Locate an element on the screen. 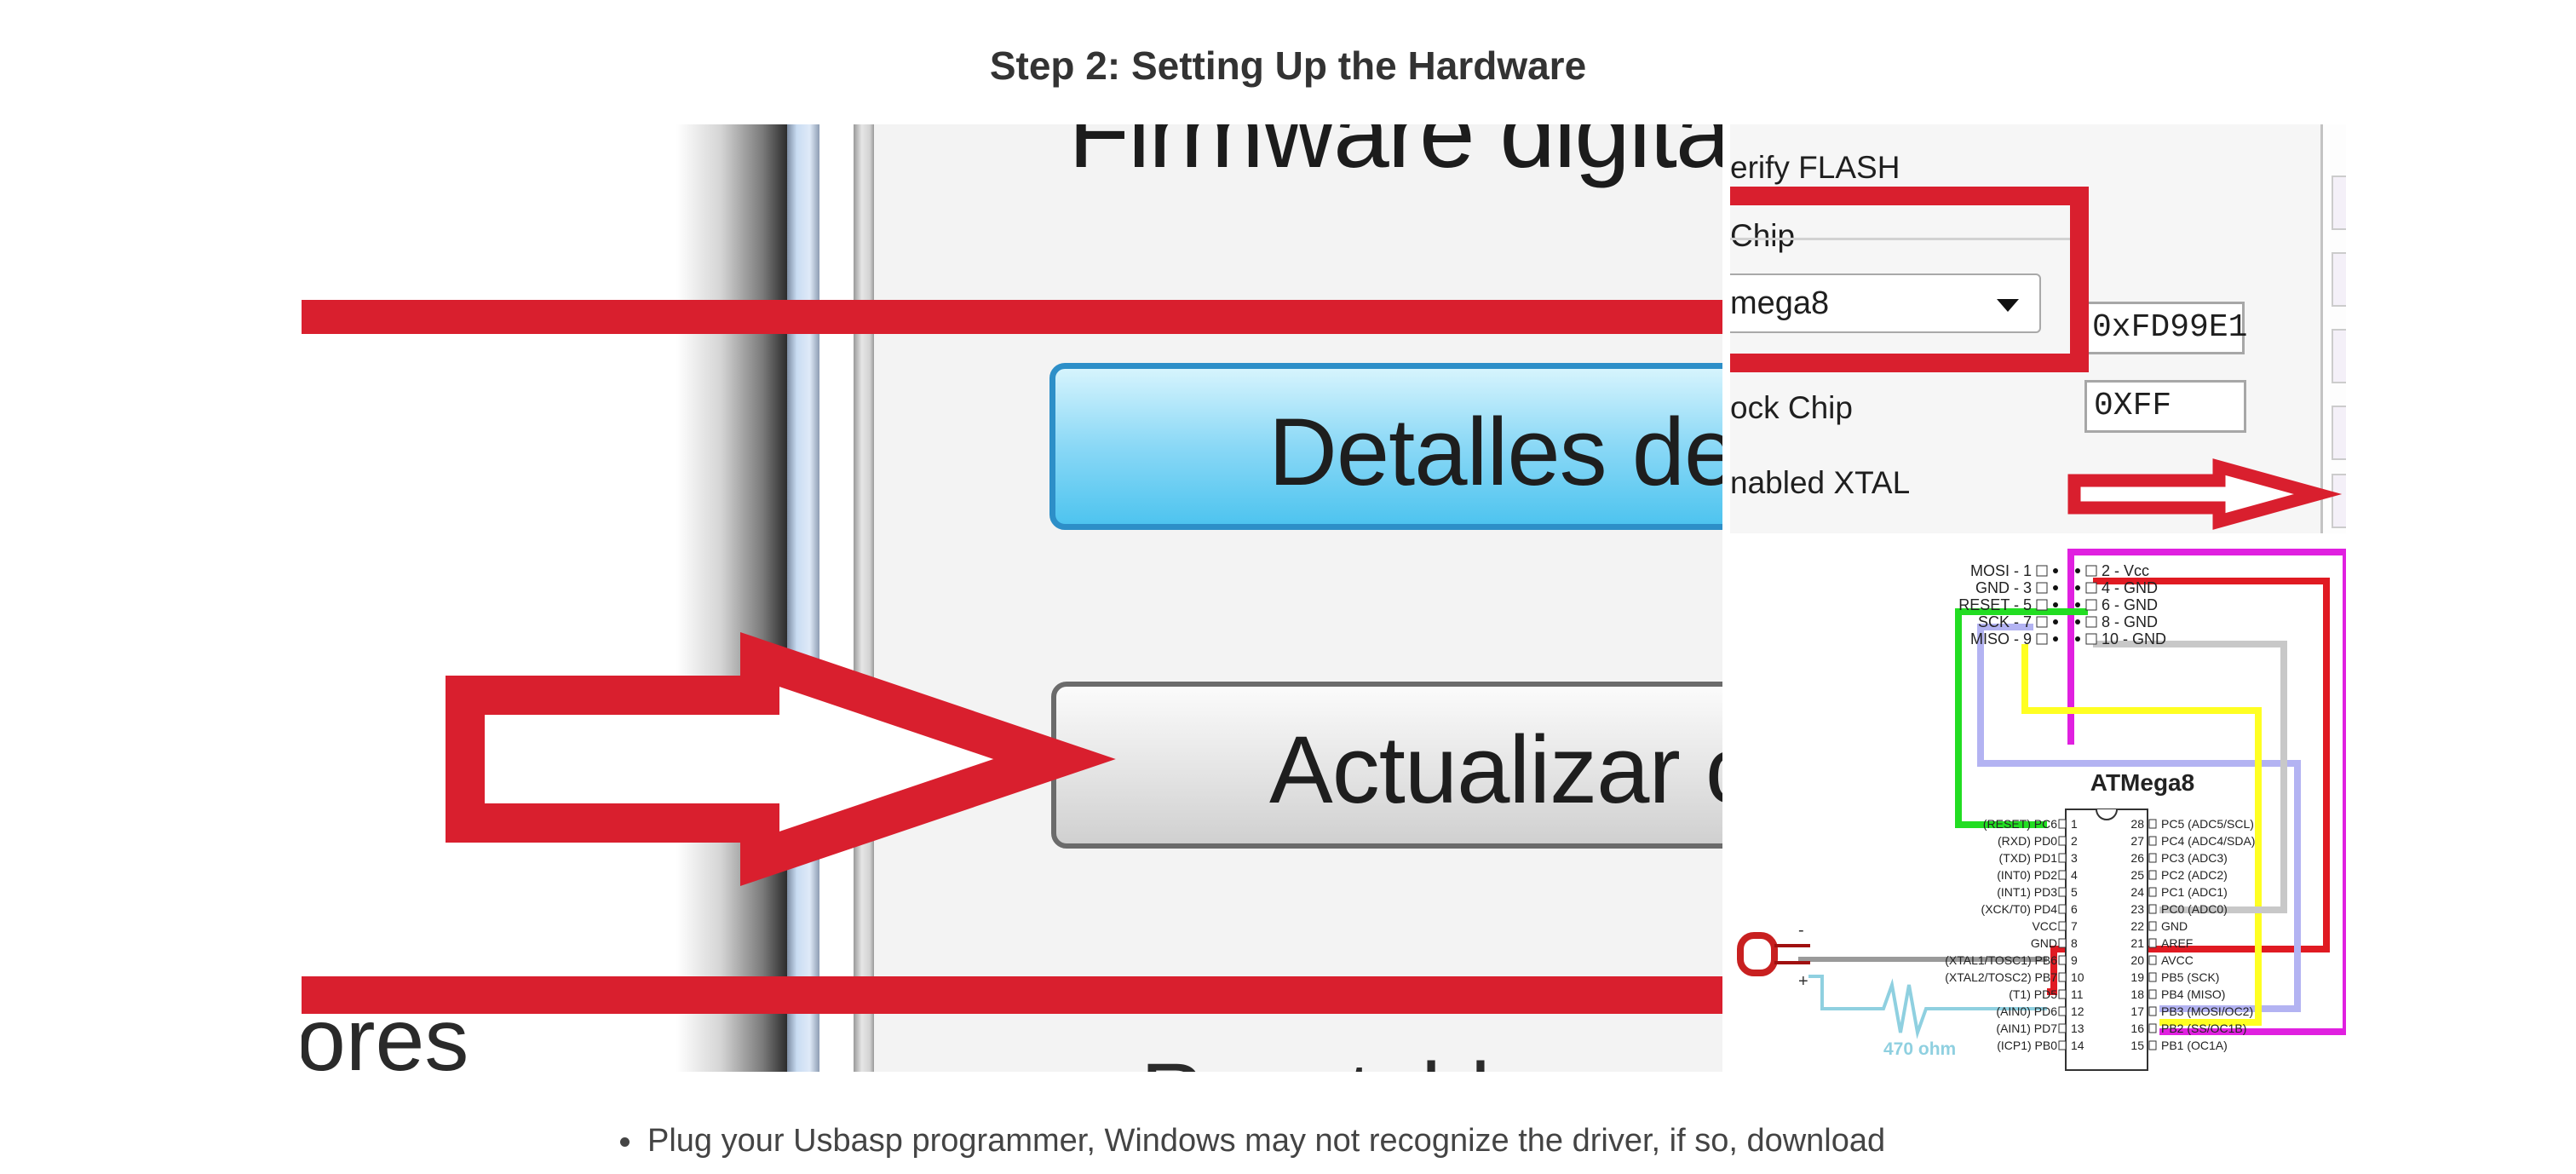  pin-number: 11 is located at coordinates (2077, 994).